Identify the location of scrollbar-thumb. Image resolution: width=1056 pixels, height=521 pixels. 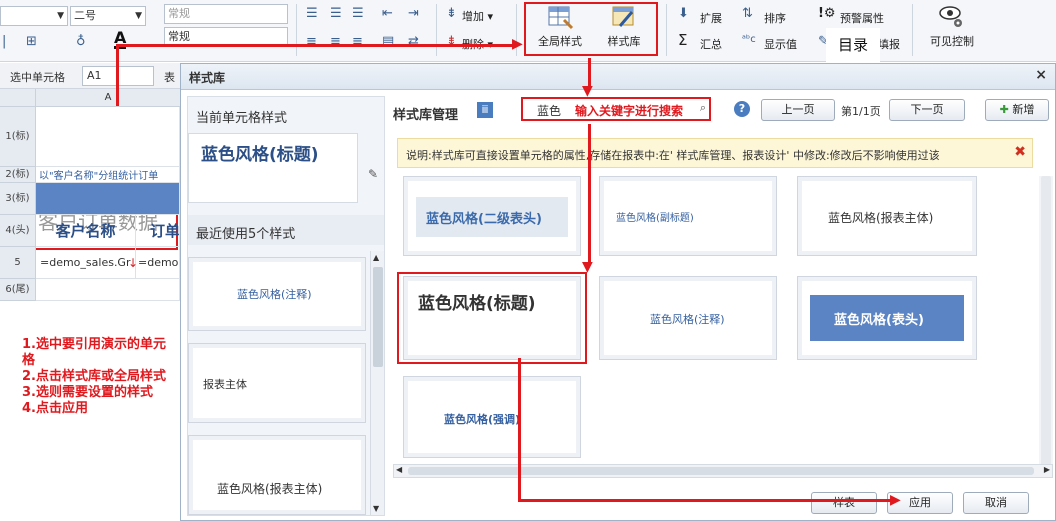
(378, 317).